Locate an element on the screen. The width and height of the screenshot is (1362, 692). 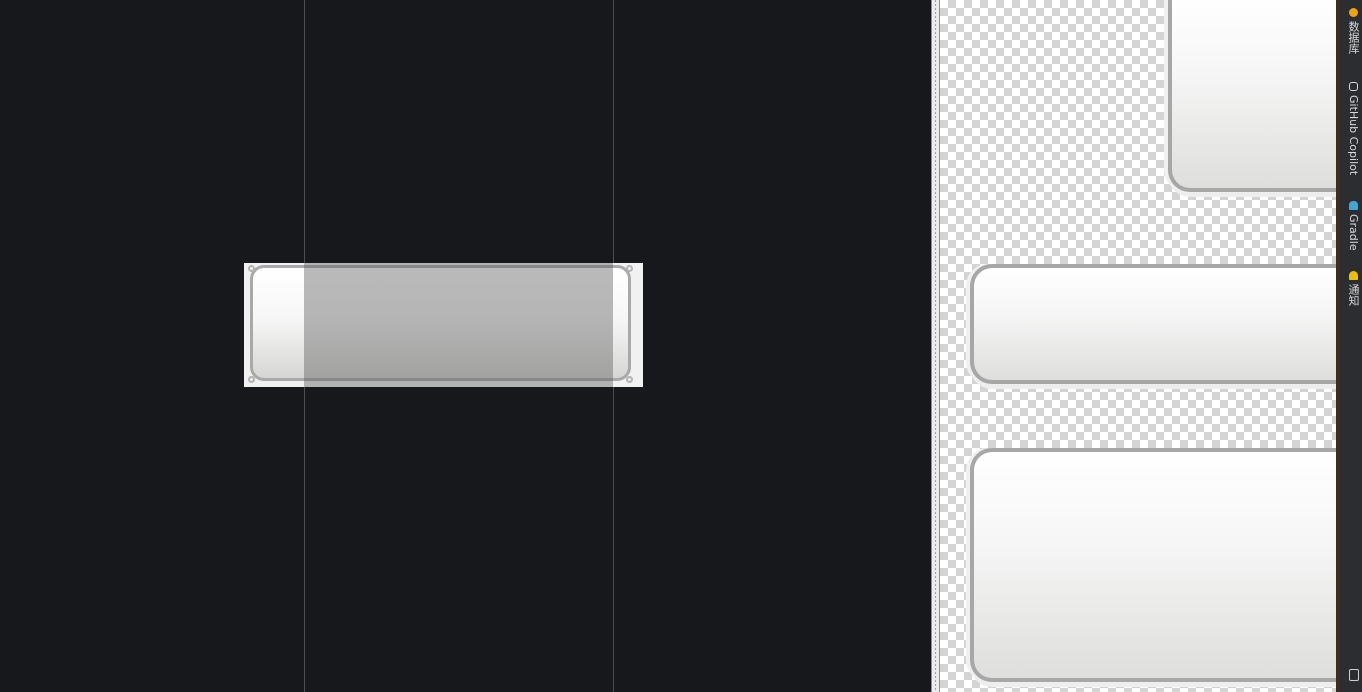
database-icon is located at coordinates (1353, 12).